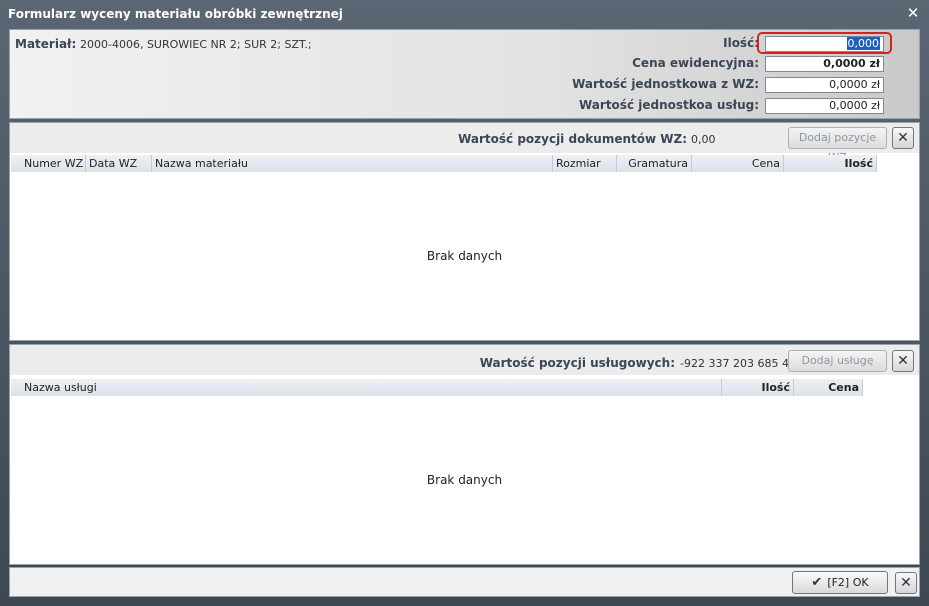 Image resolution: width=929 pixels, height=606 pixels. Describe the element at coordinates (703, 139) in the screenshot. I see `wz-section-value: 0,00` at that location.